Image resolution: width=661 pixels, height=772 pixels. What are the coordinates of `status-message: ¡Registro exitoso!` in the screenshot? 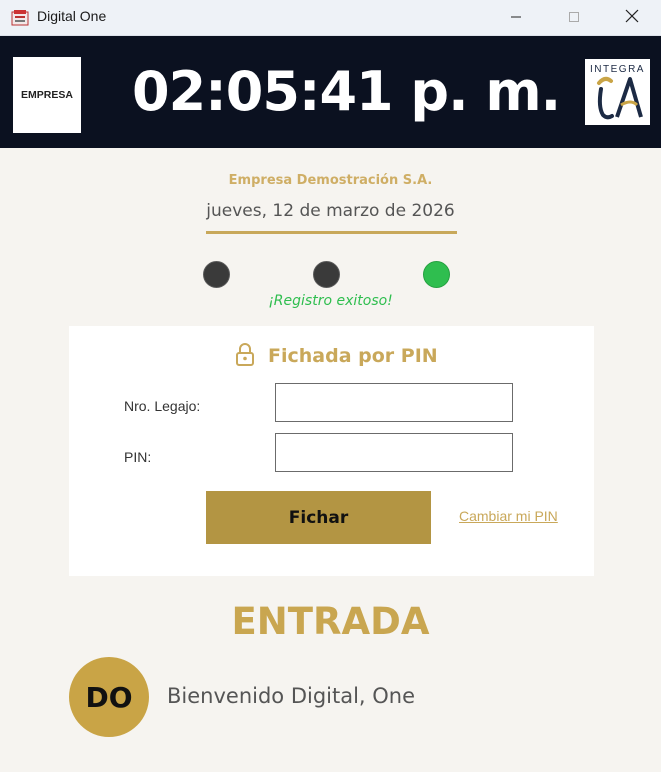 It's located at (330, 301).